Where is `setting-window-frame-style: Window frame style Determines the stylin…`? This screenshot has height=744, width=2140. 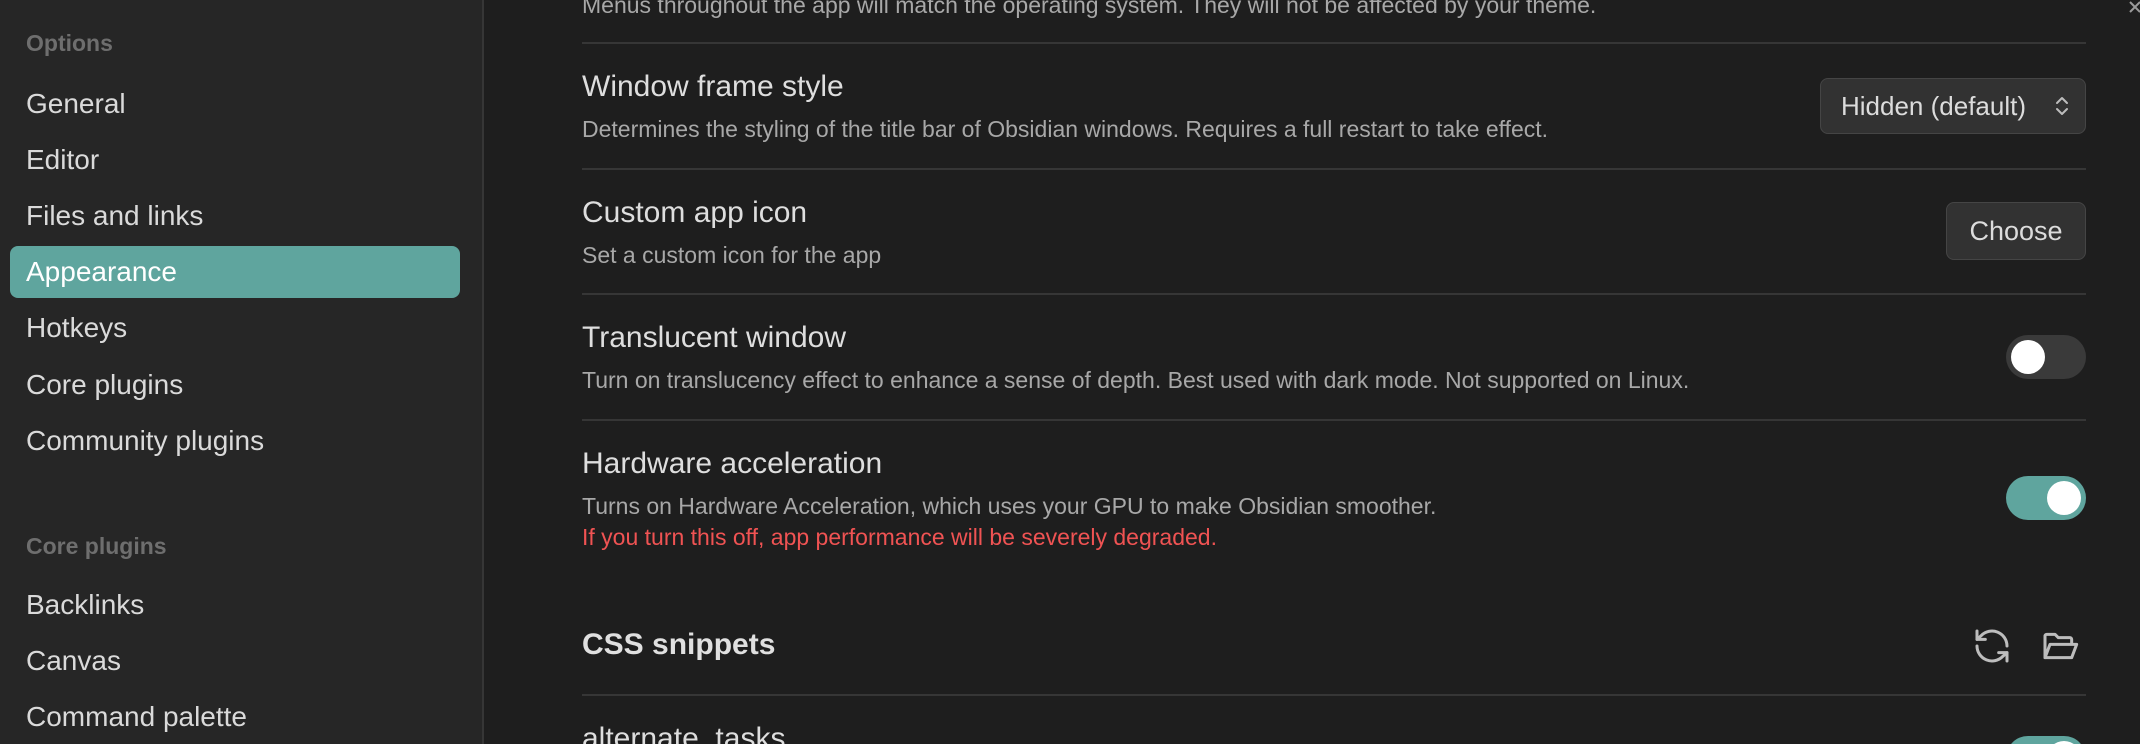 setting-window-frame-style: Window frame style Determines the stylin… is located at coordinates (1334, 118).